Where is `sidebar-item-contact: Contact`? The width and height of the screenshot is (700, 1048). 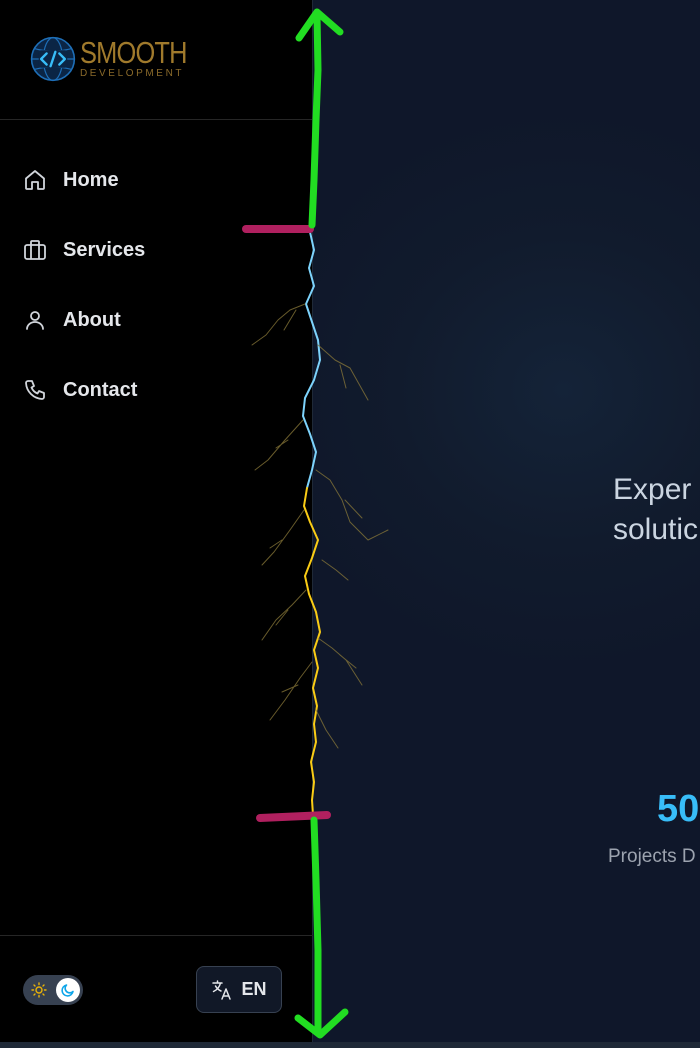
sidebar-item-contact: Contact is located at coordinates (83, 390).